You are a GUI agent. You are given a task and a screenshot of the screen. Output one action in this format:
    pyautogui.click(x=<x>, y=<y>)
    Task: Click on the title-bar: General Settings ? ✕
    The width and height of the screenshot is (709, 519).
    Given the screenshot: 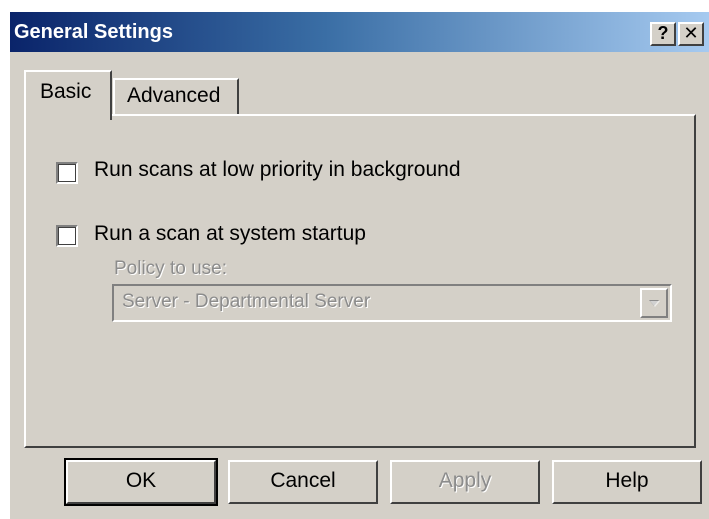 What is the action you would take?
    pyautogui.click(x=359, y=32)
    